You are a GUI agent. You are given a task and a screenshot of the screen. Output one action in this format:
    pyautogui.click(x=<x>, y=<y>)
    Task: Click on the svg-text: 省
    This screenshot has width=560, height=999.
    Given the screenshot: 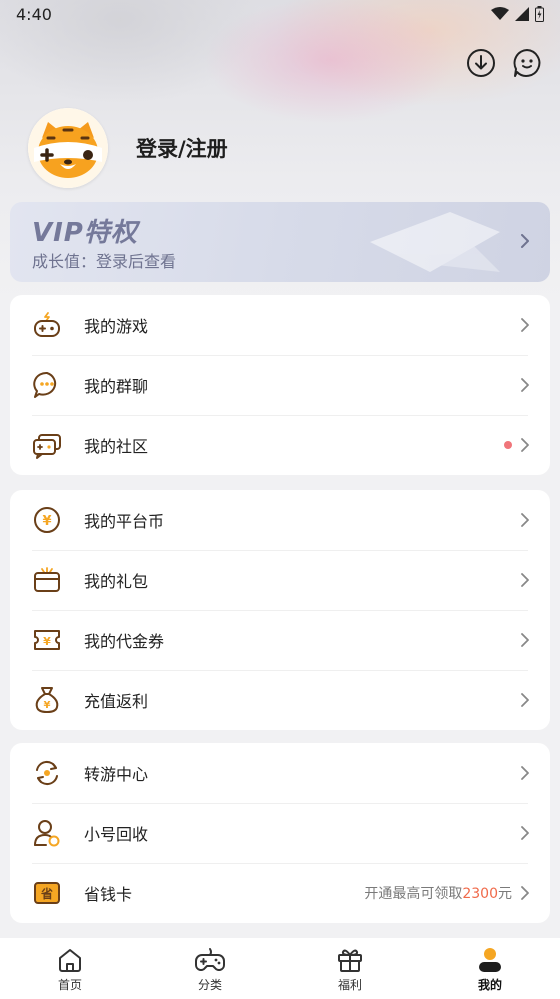 What is the action you would take?
    pyautogui.click(x=46, y=893)
    